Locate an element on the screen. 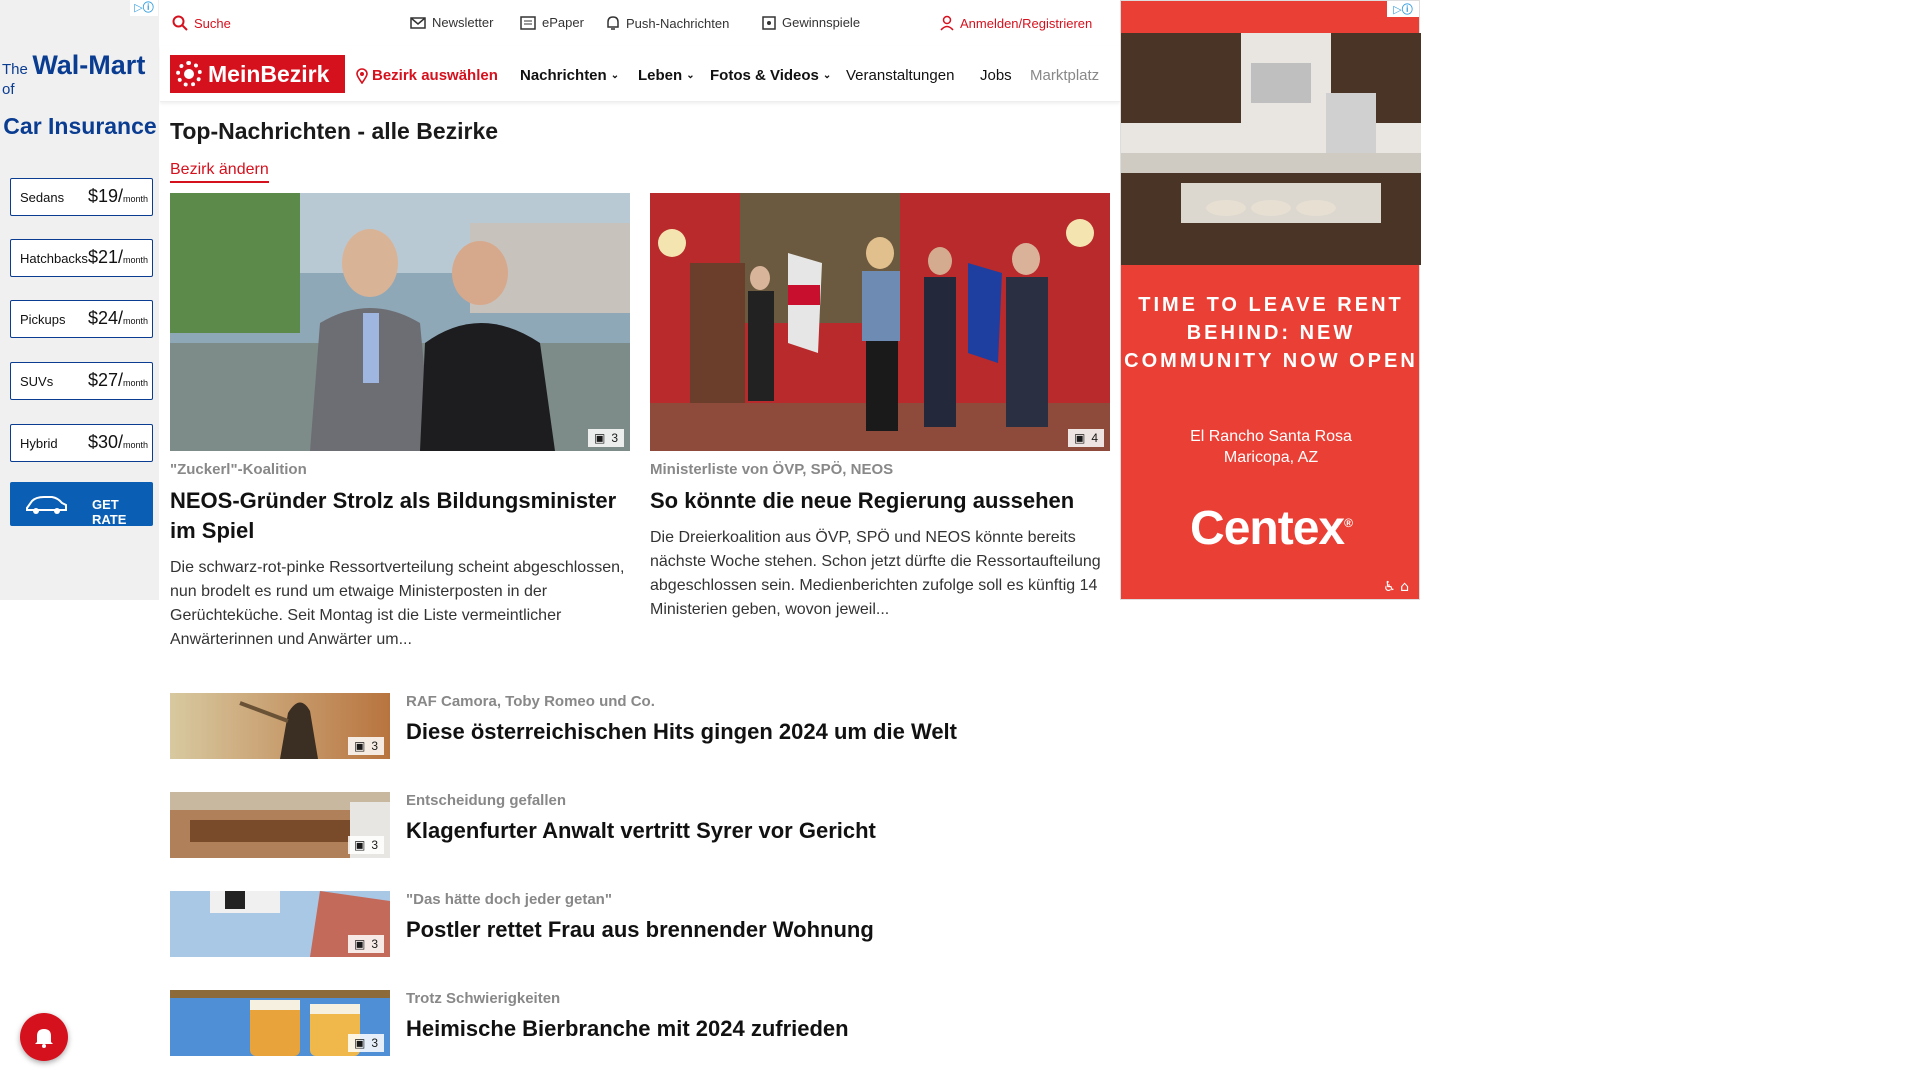 The height and width of the screenshot is (1080, 1920). login-link: Anmelden/Registrieren is located at coordinates (1016, 23).